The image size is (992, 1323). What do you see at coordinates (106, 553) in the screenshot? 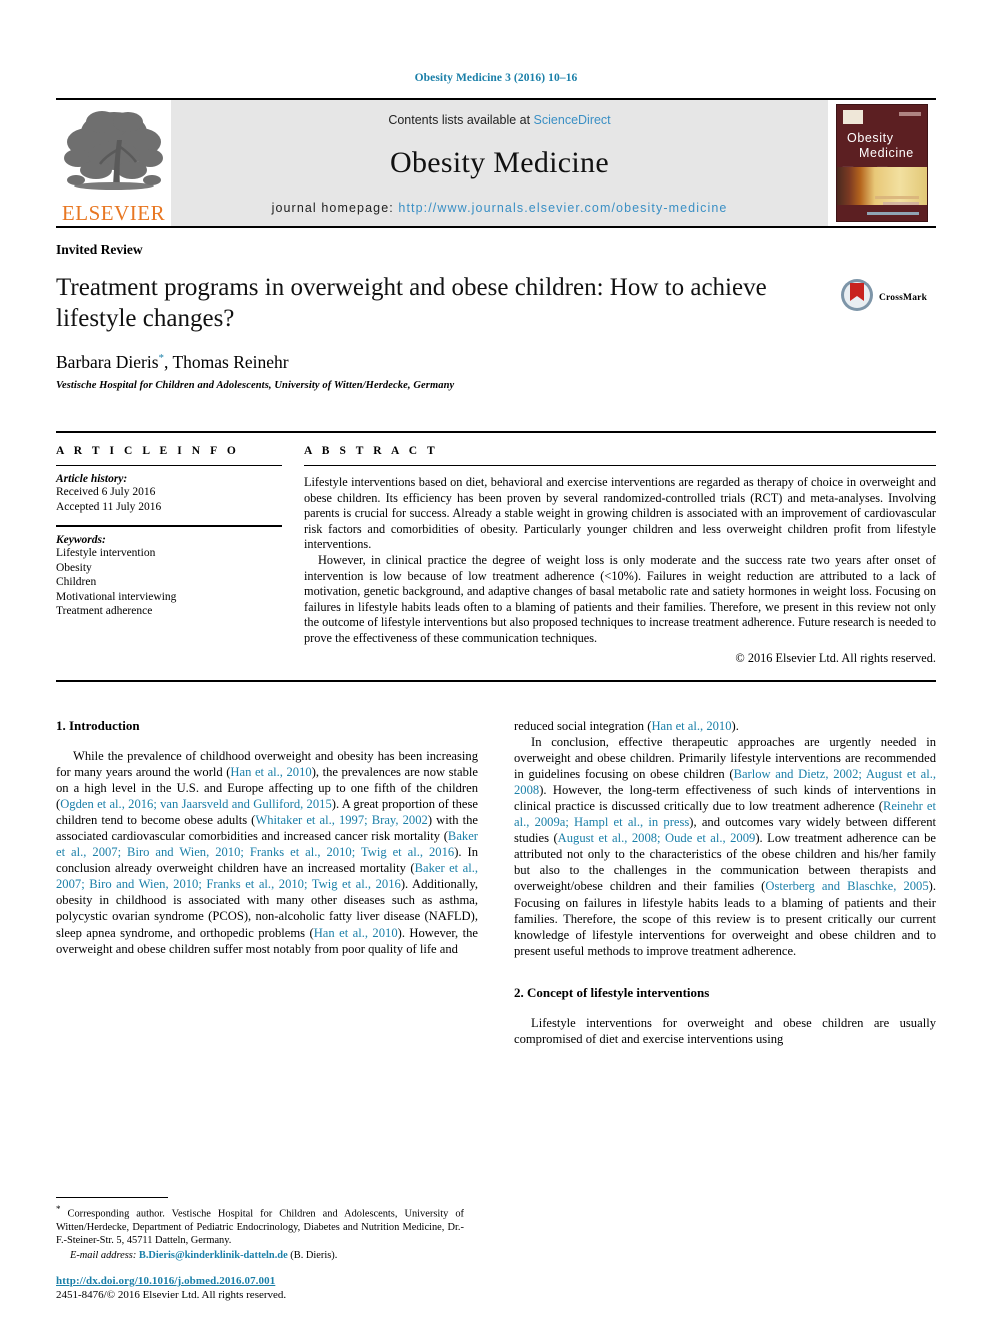
I see `keyword-item: Lifestyle intervention` at bounding box center [106, 553].